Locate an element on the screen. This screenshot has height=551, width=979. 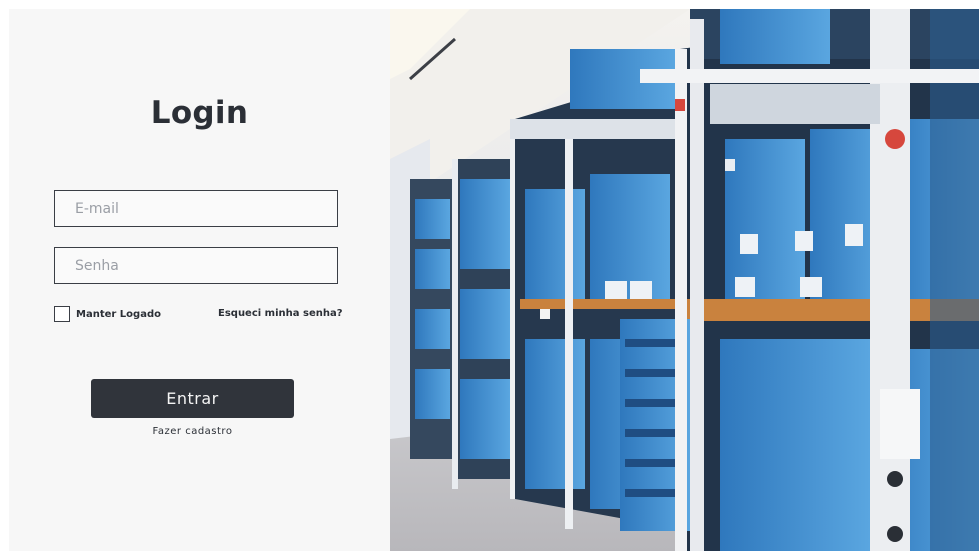
register-link: Fazer cadastro is located at coordinates (192, 431).